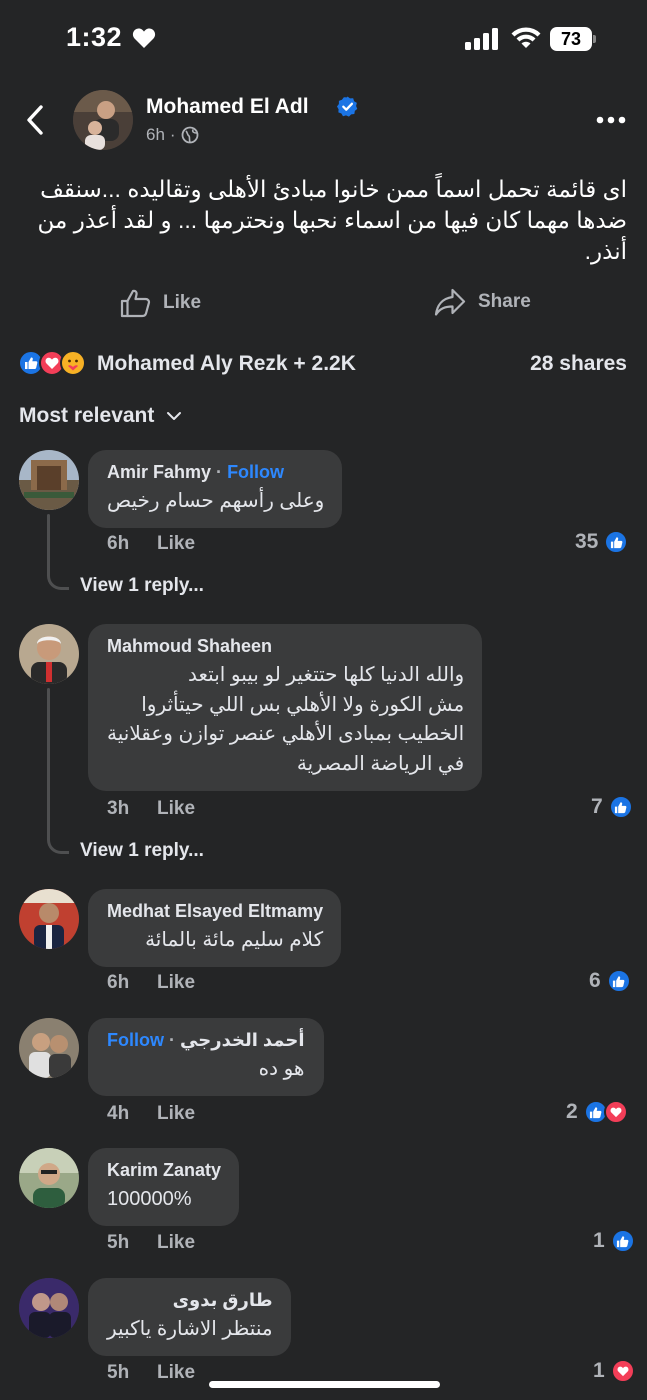 This screenshot has height=1400, width=647. I want to click on care-reaction-icon, so click(73, 363).